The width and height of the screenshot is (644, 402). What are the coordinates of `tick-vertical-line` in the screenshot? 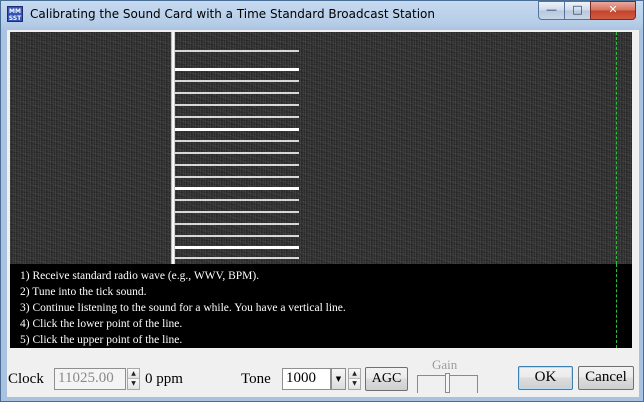 It's located at (173, 148).